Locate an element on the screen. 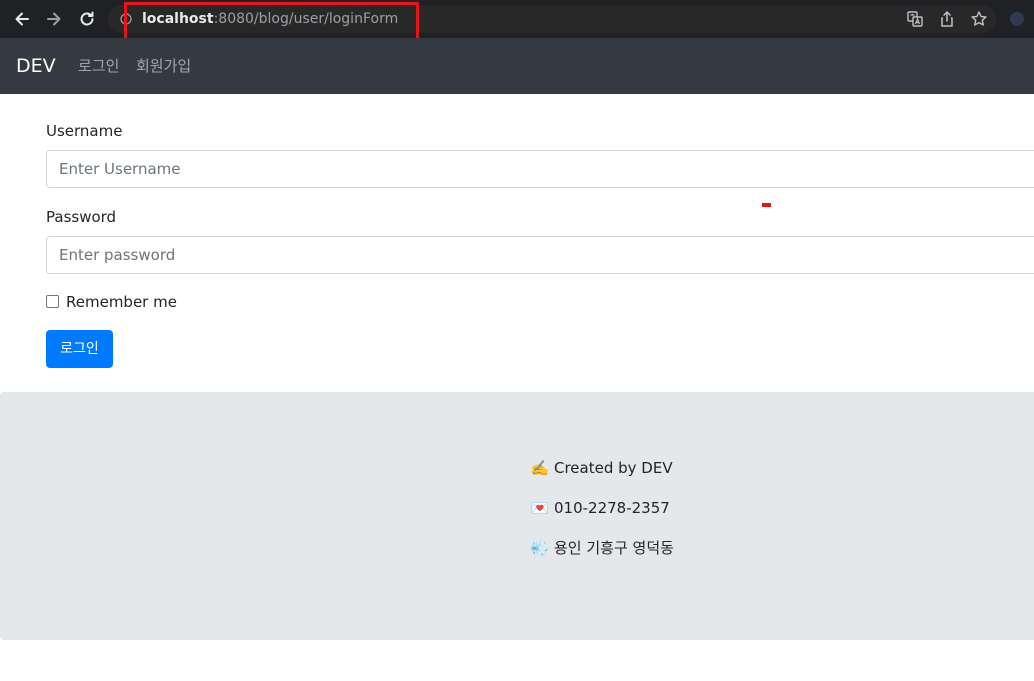 This screenshot has width=1034, height=681. translate-icon is located at coordinates (915, 19).